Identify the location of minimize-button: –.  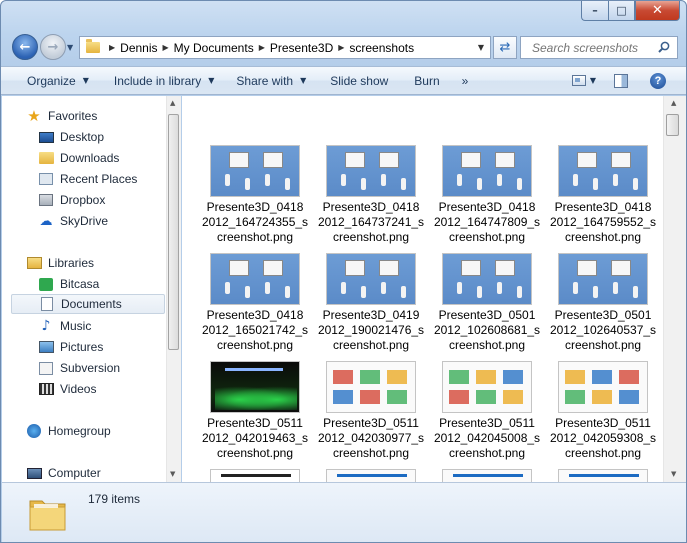
(594, 11).